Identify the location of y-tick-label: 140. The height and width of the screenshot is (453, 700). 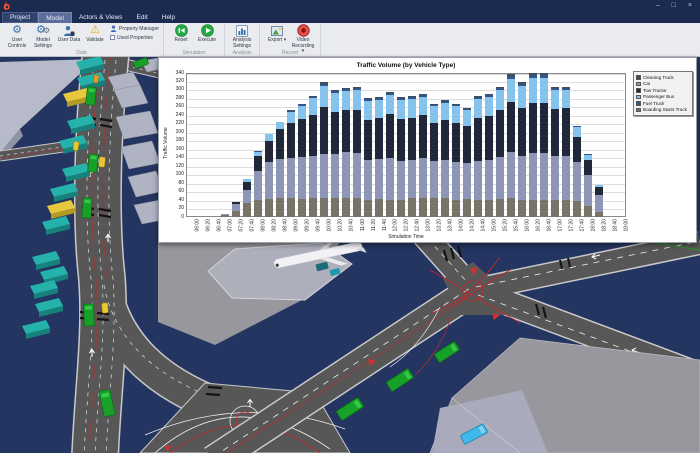
(179, 157).